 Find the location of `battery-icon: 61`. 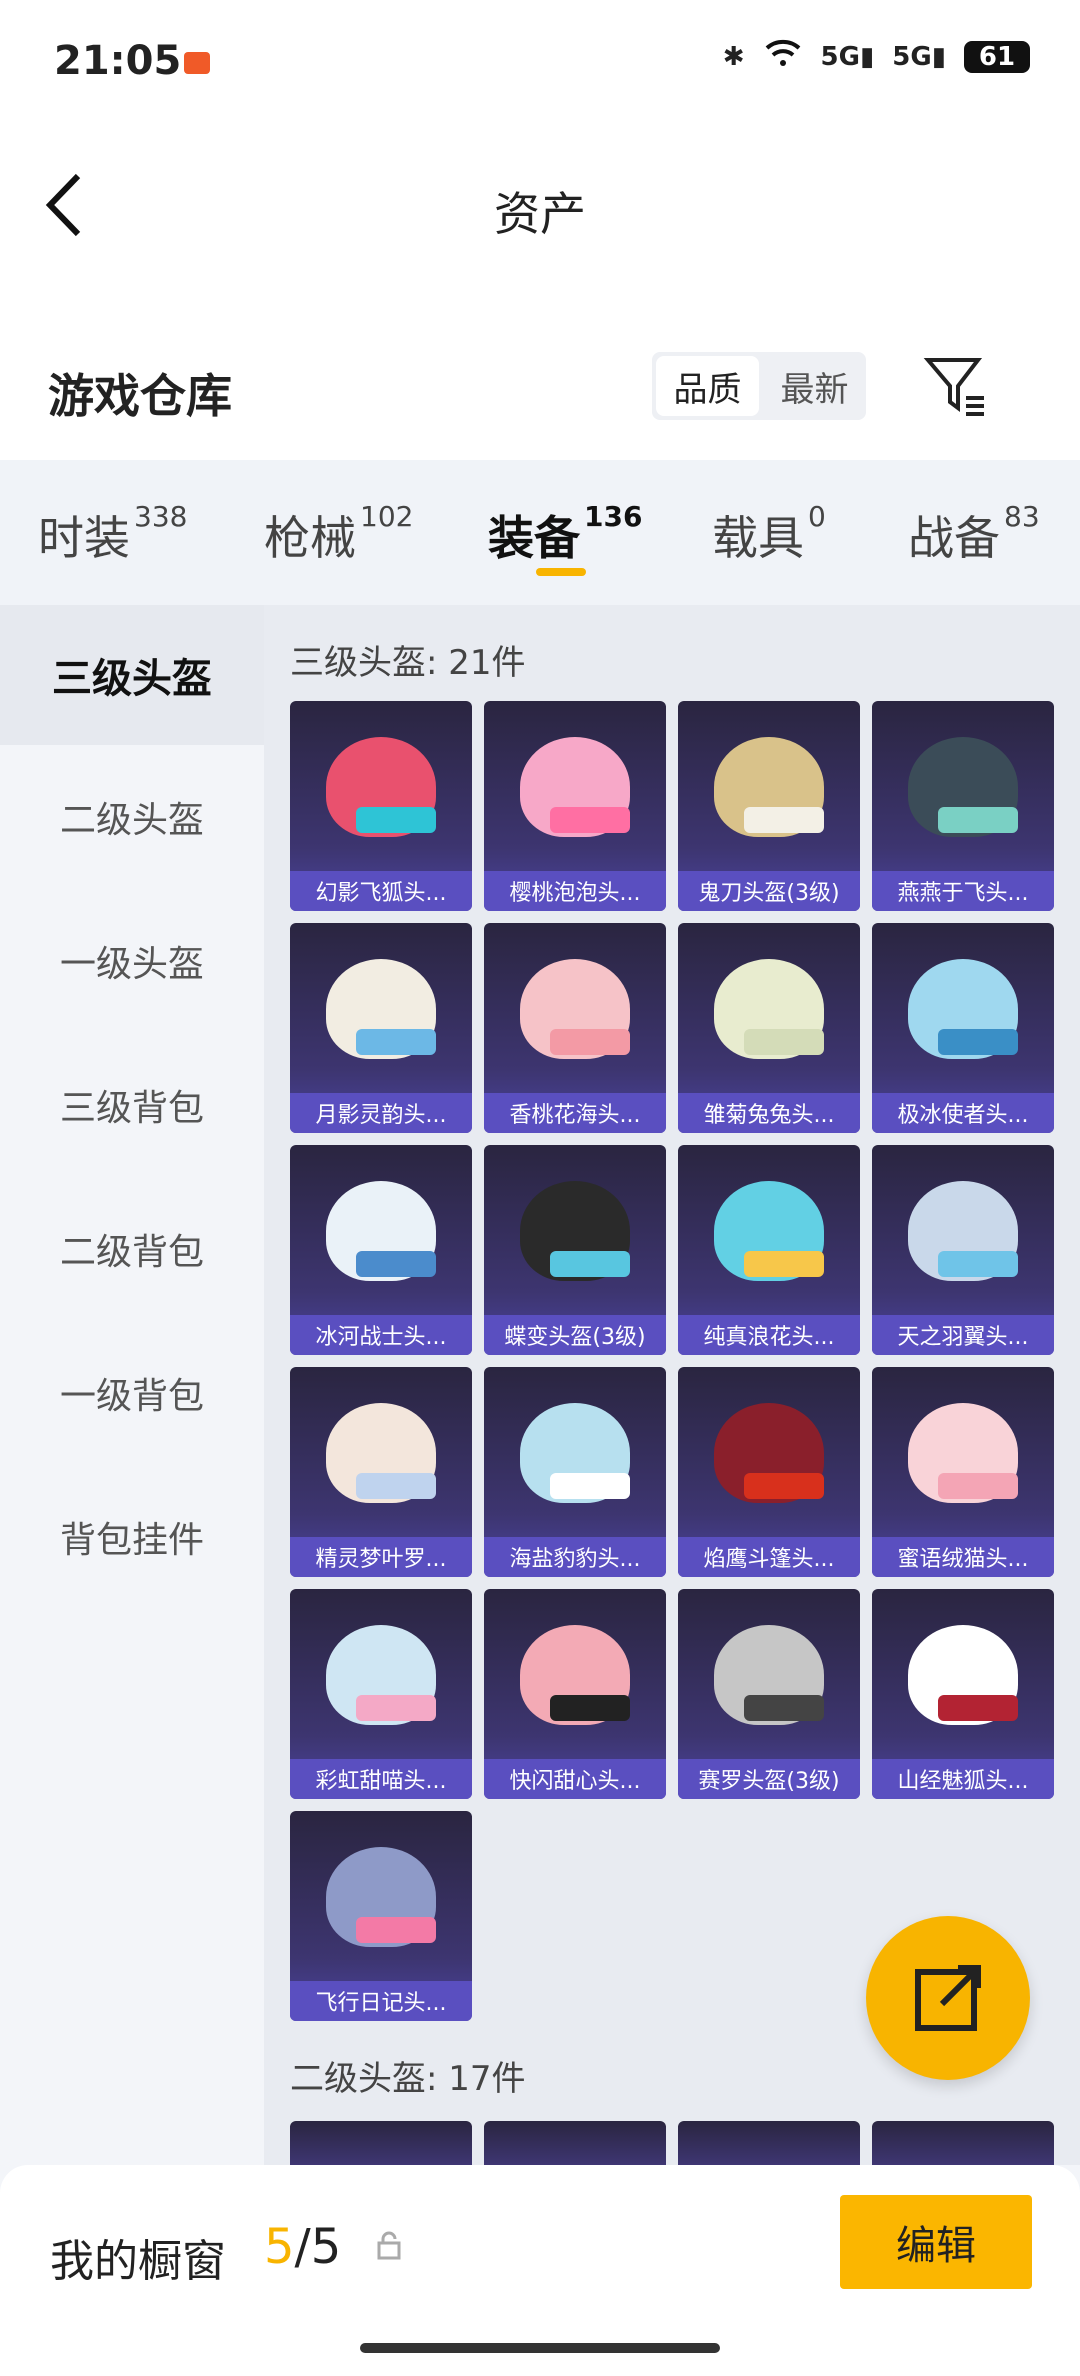

battery-icon: 61 is located at coordinates (997, 56).